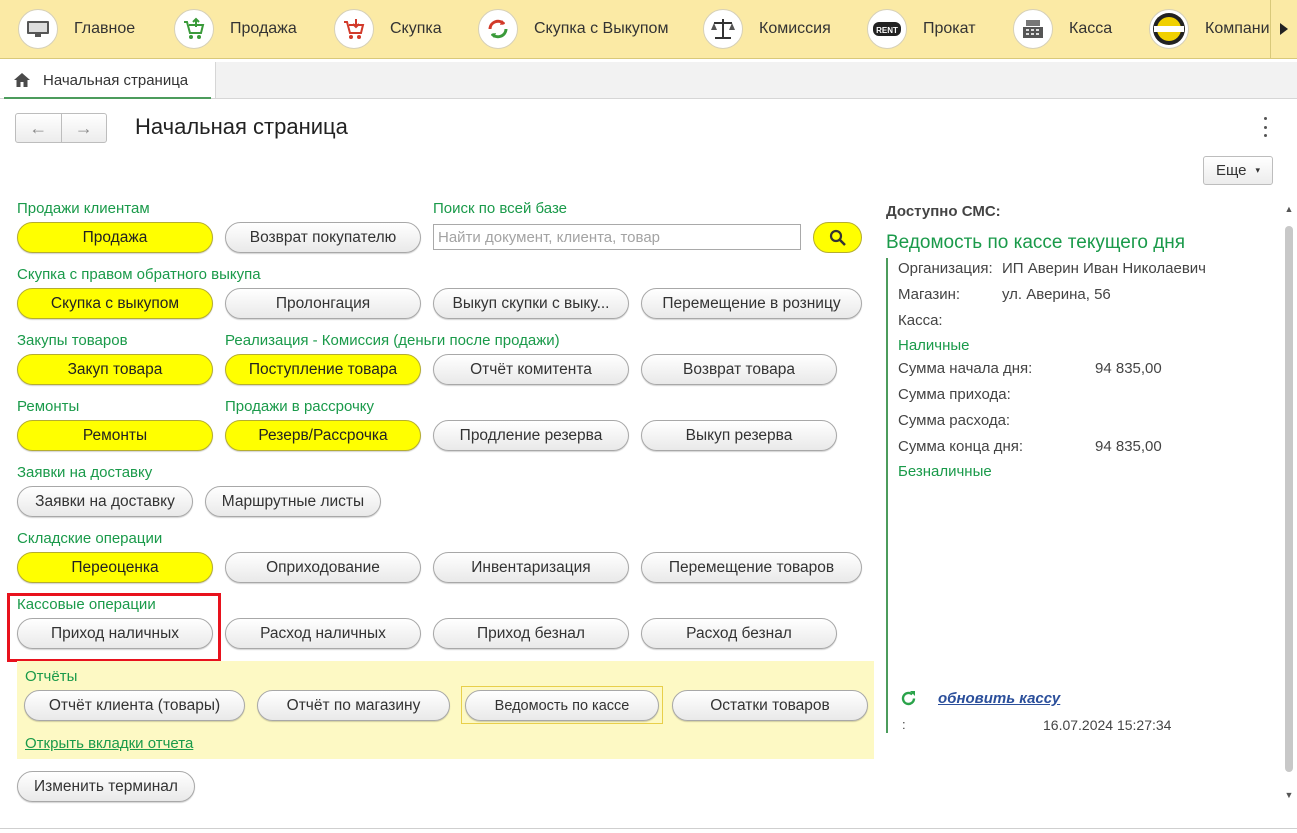 The image size is (1297, 833). I want to click on cash-header: Наличные, so click(934, 345).